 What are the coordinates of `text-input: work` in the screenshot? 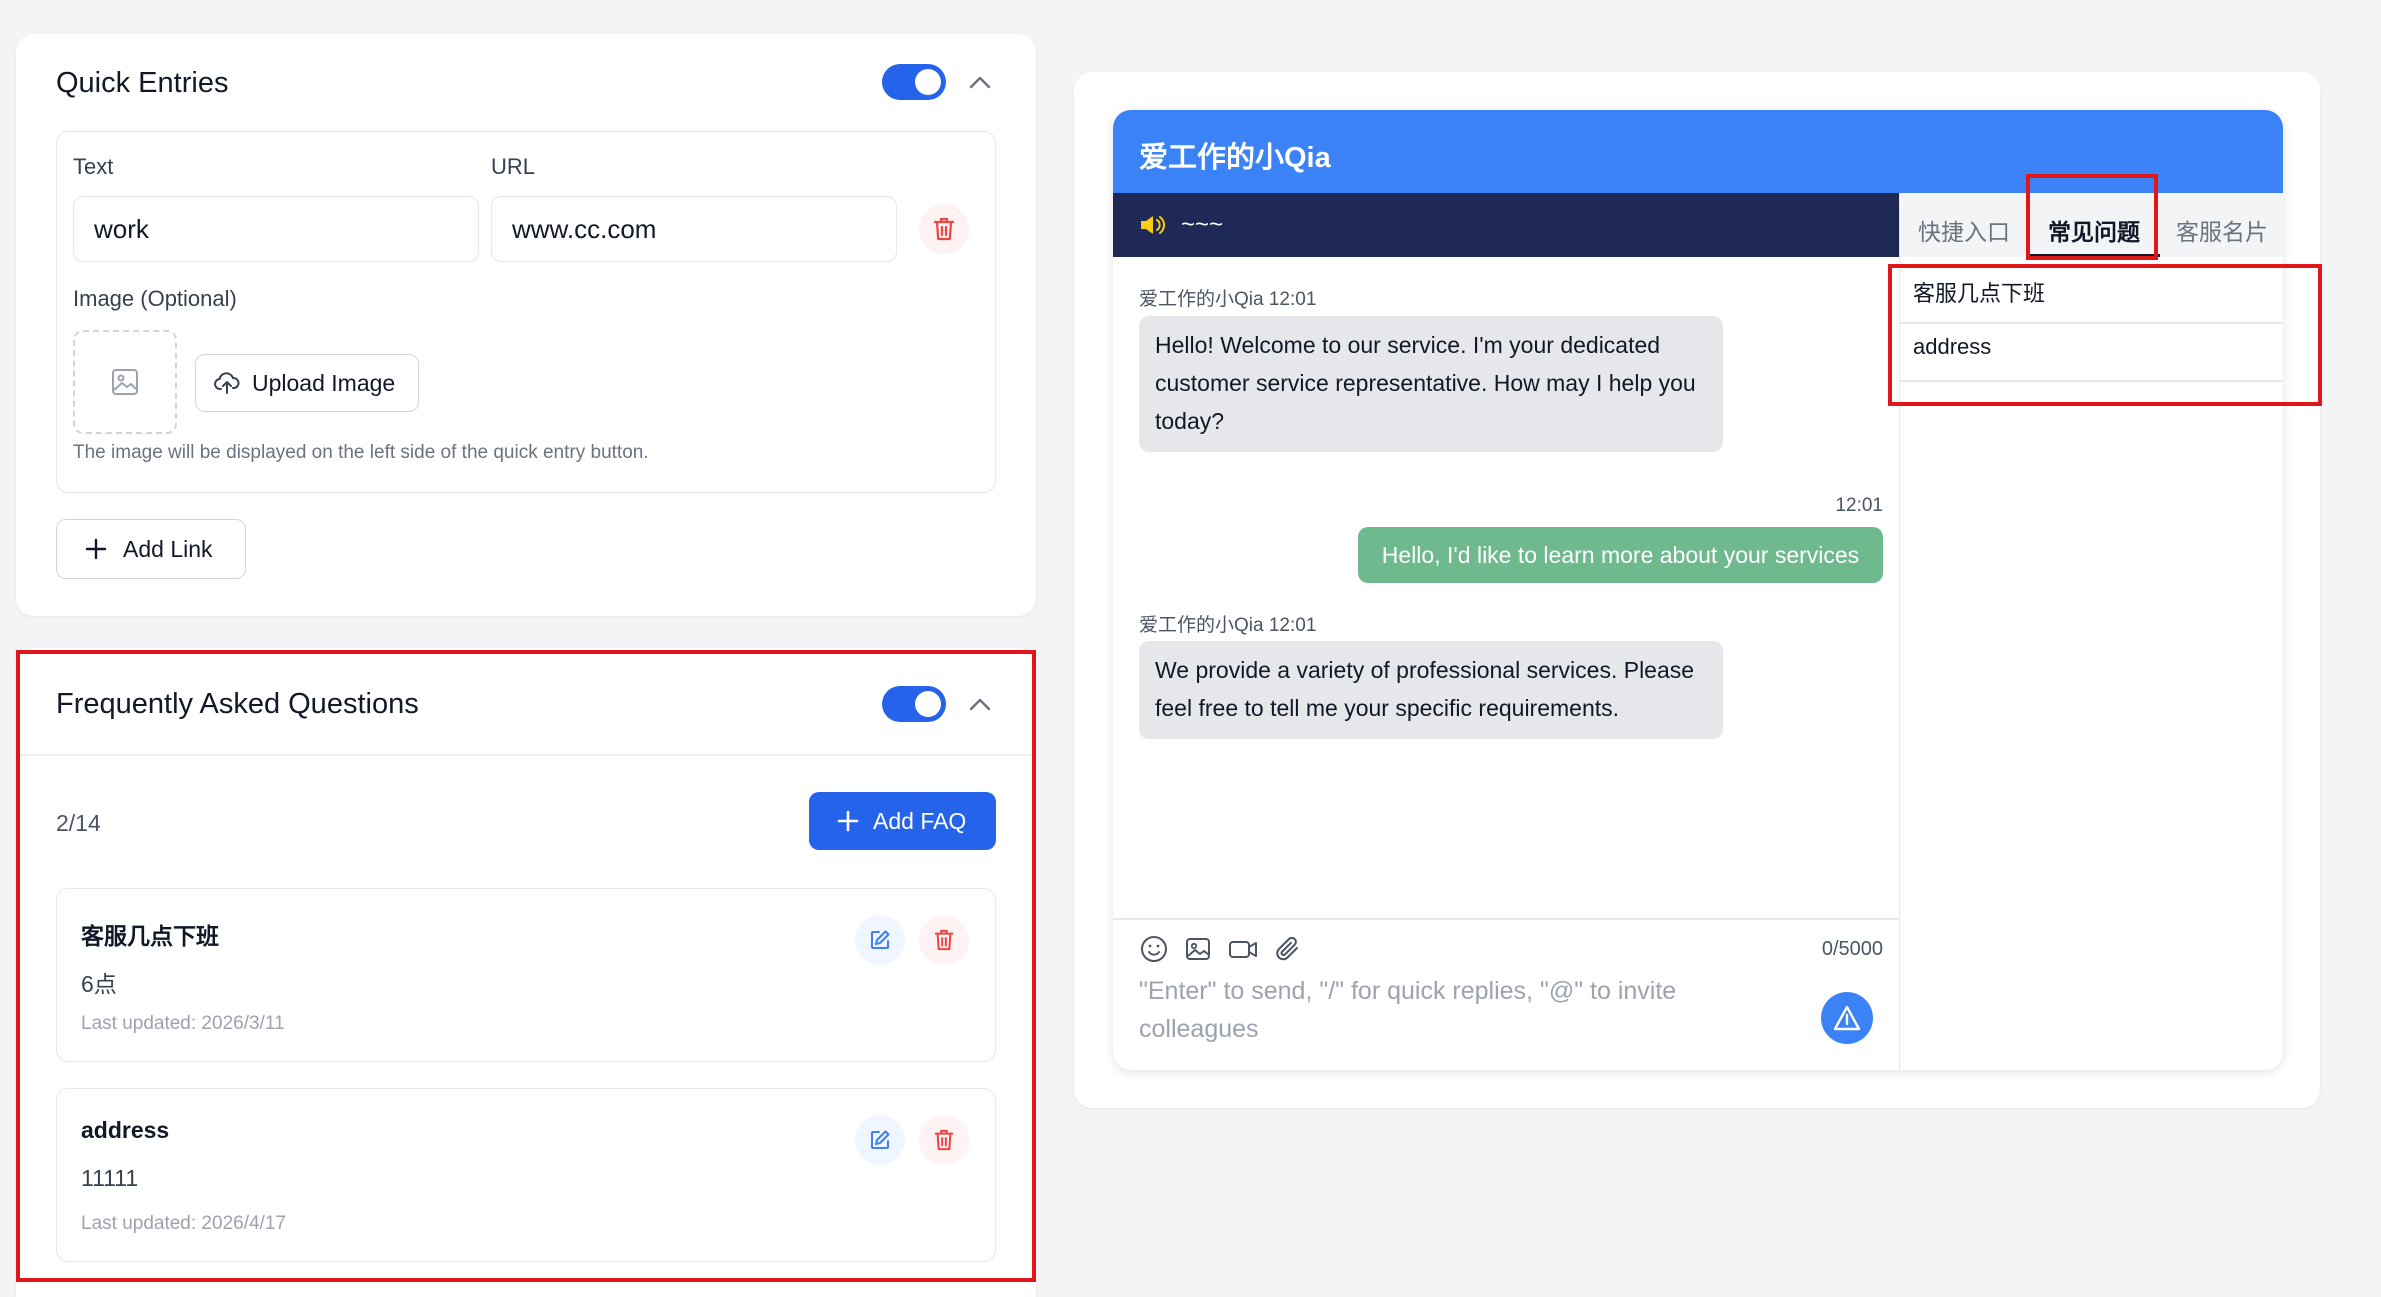 It's located at (276, 229).